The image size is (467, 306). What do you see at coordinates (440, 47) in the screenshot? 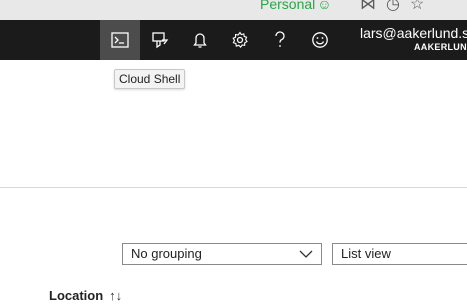
I see `user-tenant: AAKERLUND` at bounding box center [440, 47].